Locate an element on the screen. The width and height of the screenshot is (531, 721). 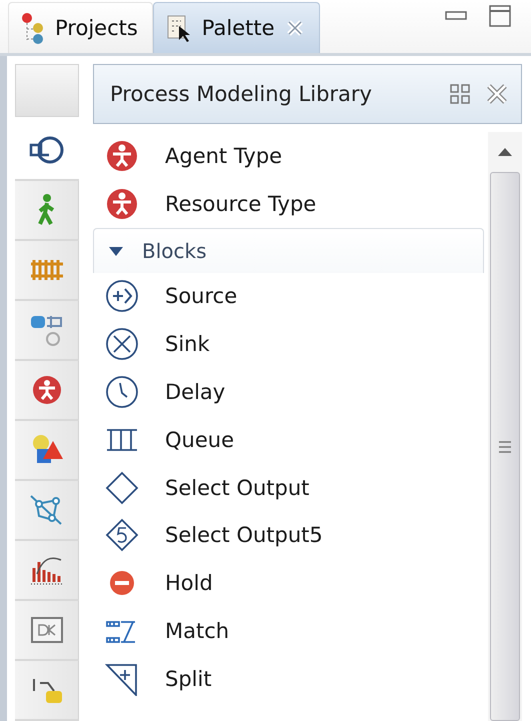
diamond-icon is located at coordinates (122, 487).